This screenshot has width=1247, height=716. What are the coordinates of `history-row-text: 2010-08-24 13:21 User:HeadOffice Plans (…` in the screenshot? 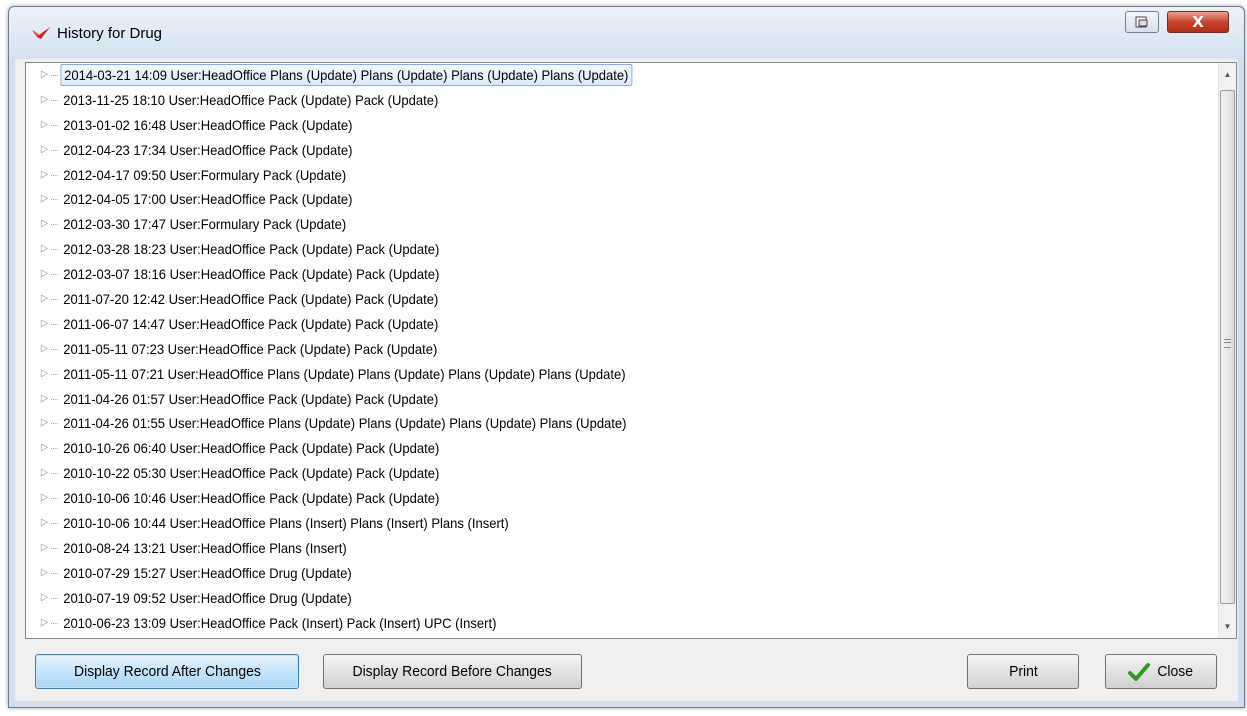 It's located at (205, 547).